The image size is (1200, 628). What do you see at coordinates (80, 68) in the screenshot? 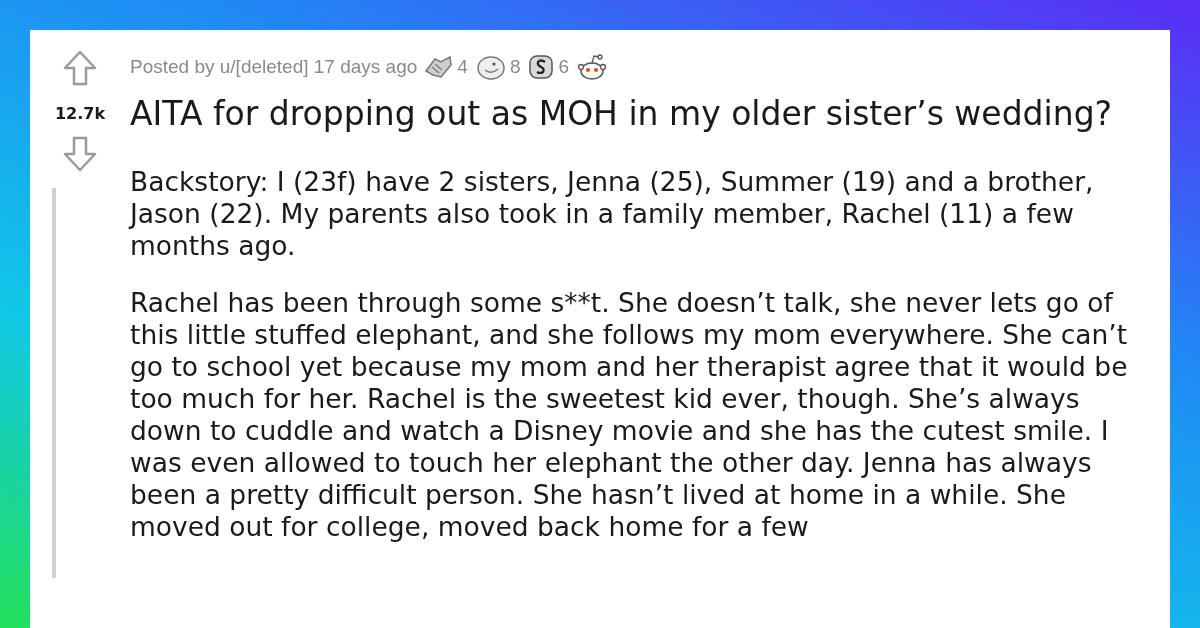
I see `upvote-arrow-icon` at bounding box center [80, 68].